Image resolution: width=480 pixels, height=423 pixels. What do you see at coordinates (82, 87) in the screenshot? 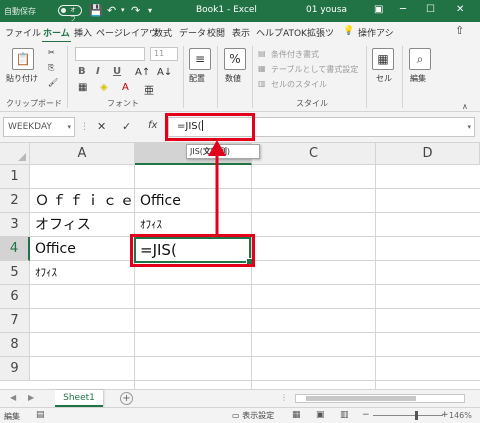
I see `borders-icon: ▦` at bounding box center [82, 87].